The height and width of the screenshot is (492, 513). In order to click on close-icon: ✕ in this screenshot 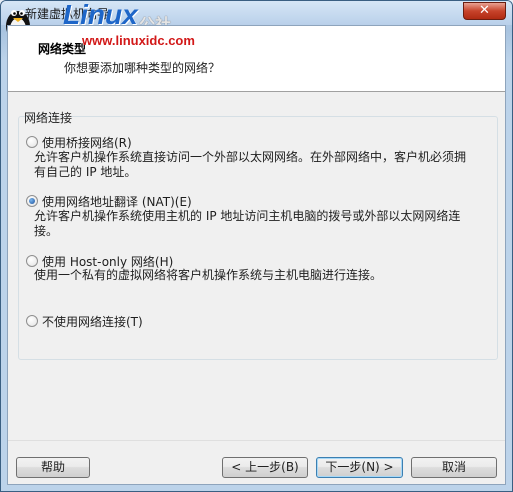, I will do `click(484, 10)`.